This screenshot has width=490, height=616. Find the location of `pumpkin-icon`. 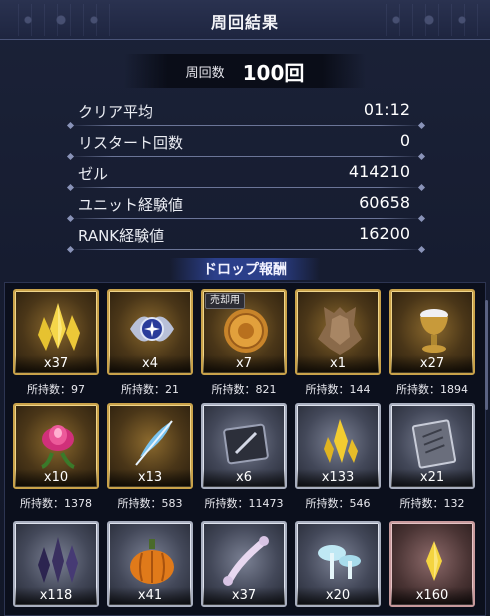

pumpkin-icon is located at coordinates (152, 561).